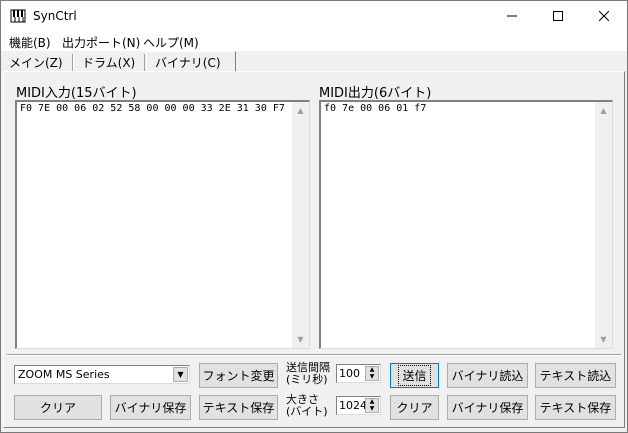  I want to click on menu-bar: 機能(B) 出力ポート(N) ヘルプ(M), so click(314, 41).